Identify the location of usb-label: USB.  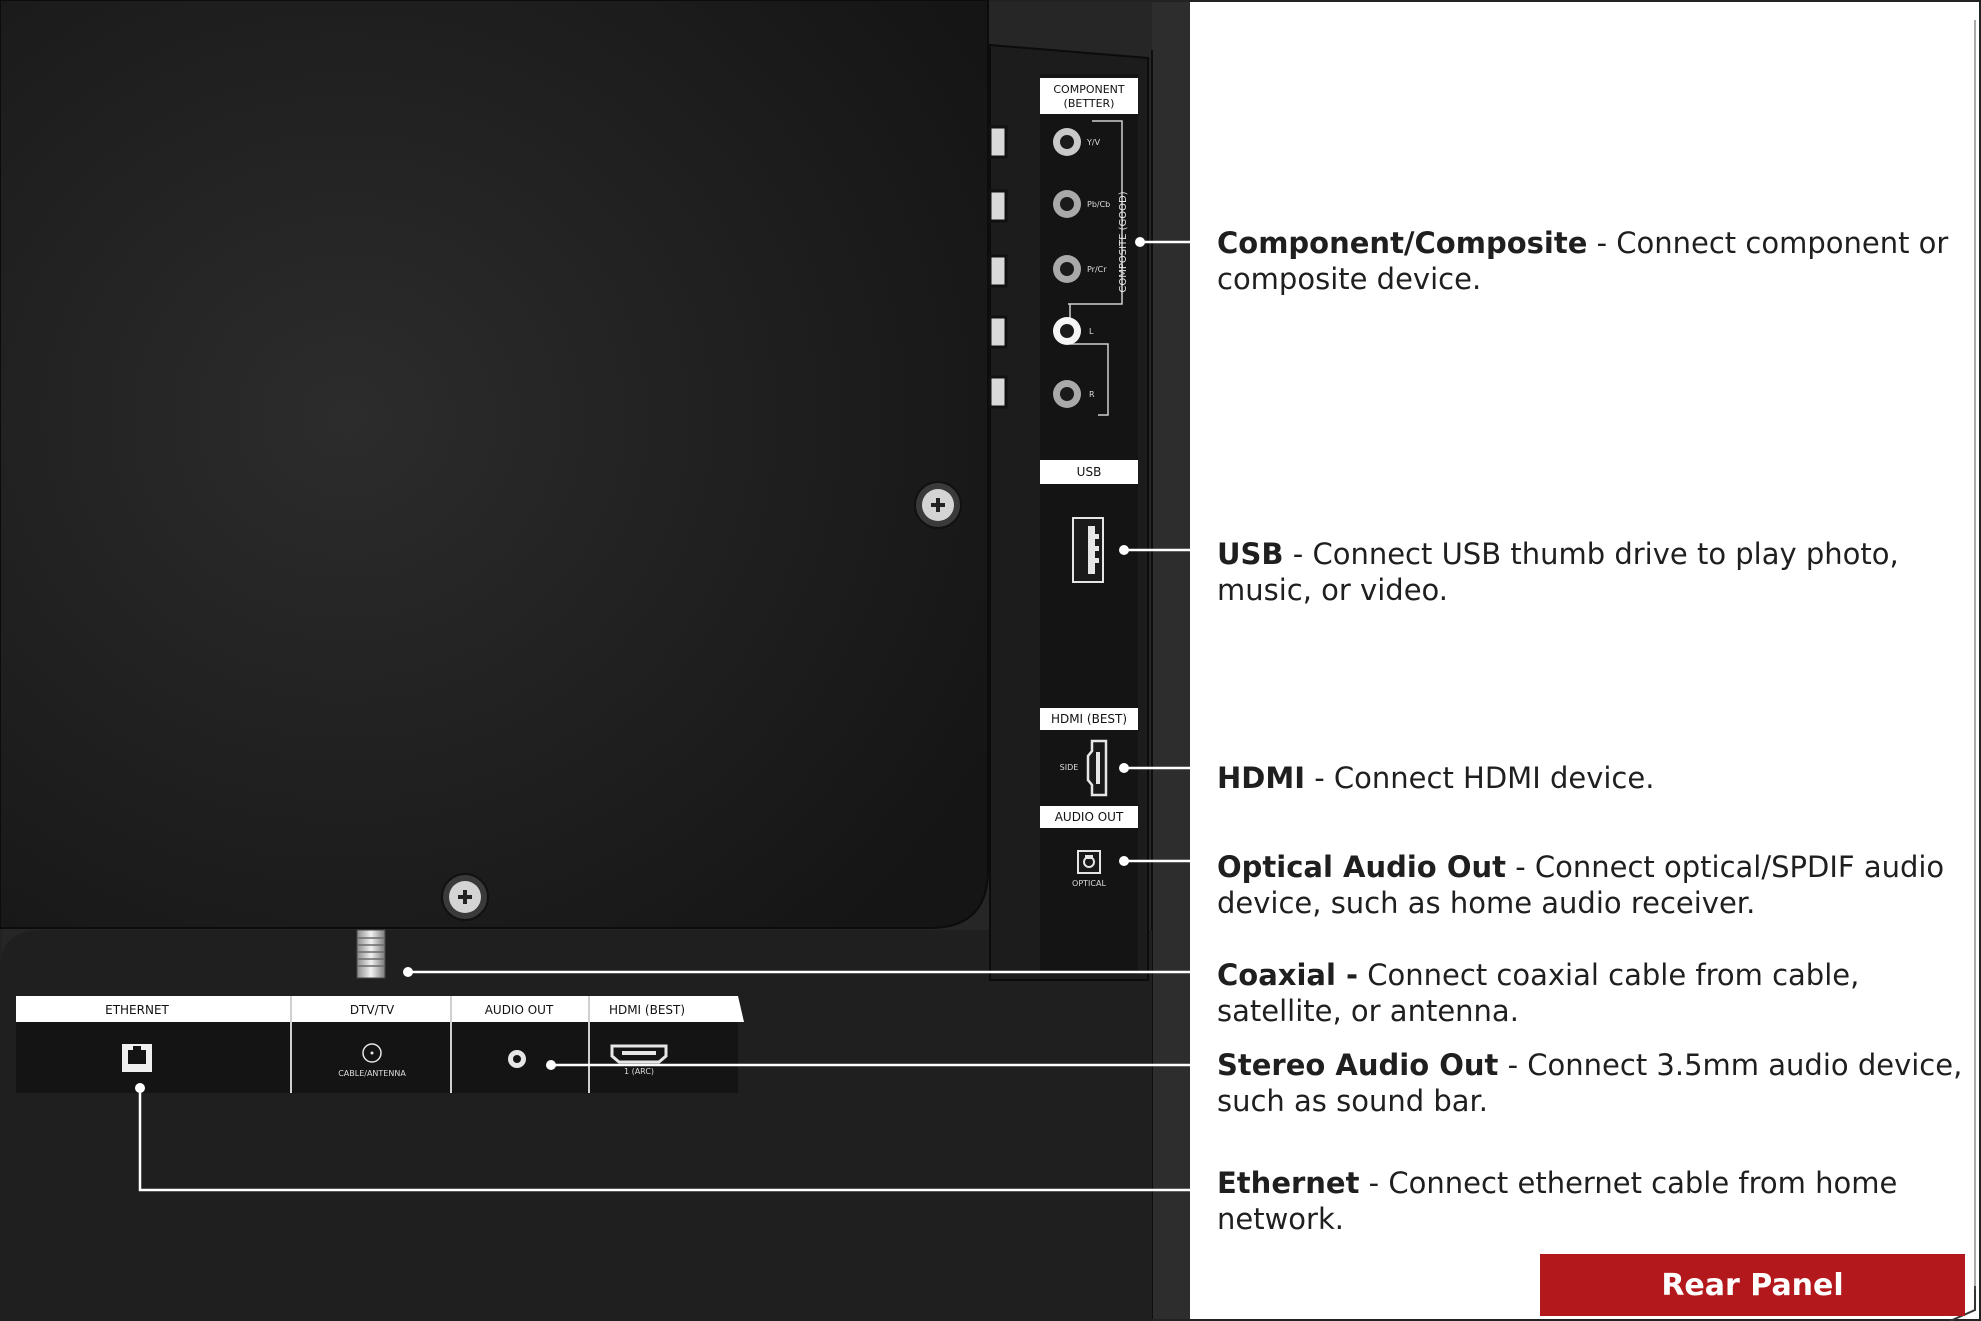
(1089, 472).